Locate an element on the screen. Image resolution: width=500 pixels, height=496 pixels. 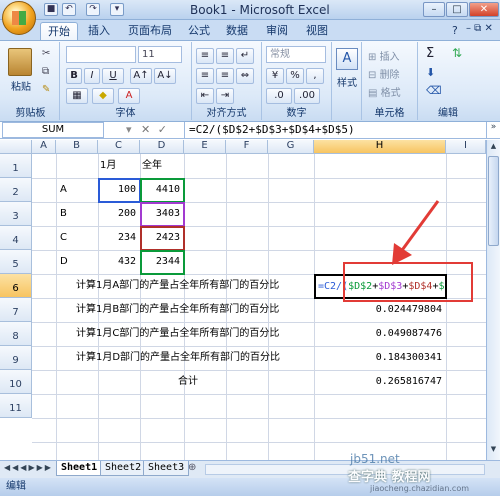
tab-home: 开始 is located at coordinates (59, 31).